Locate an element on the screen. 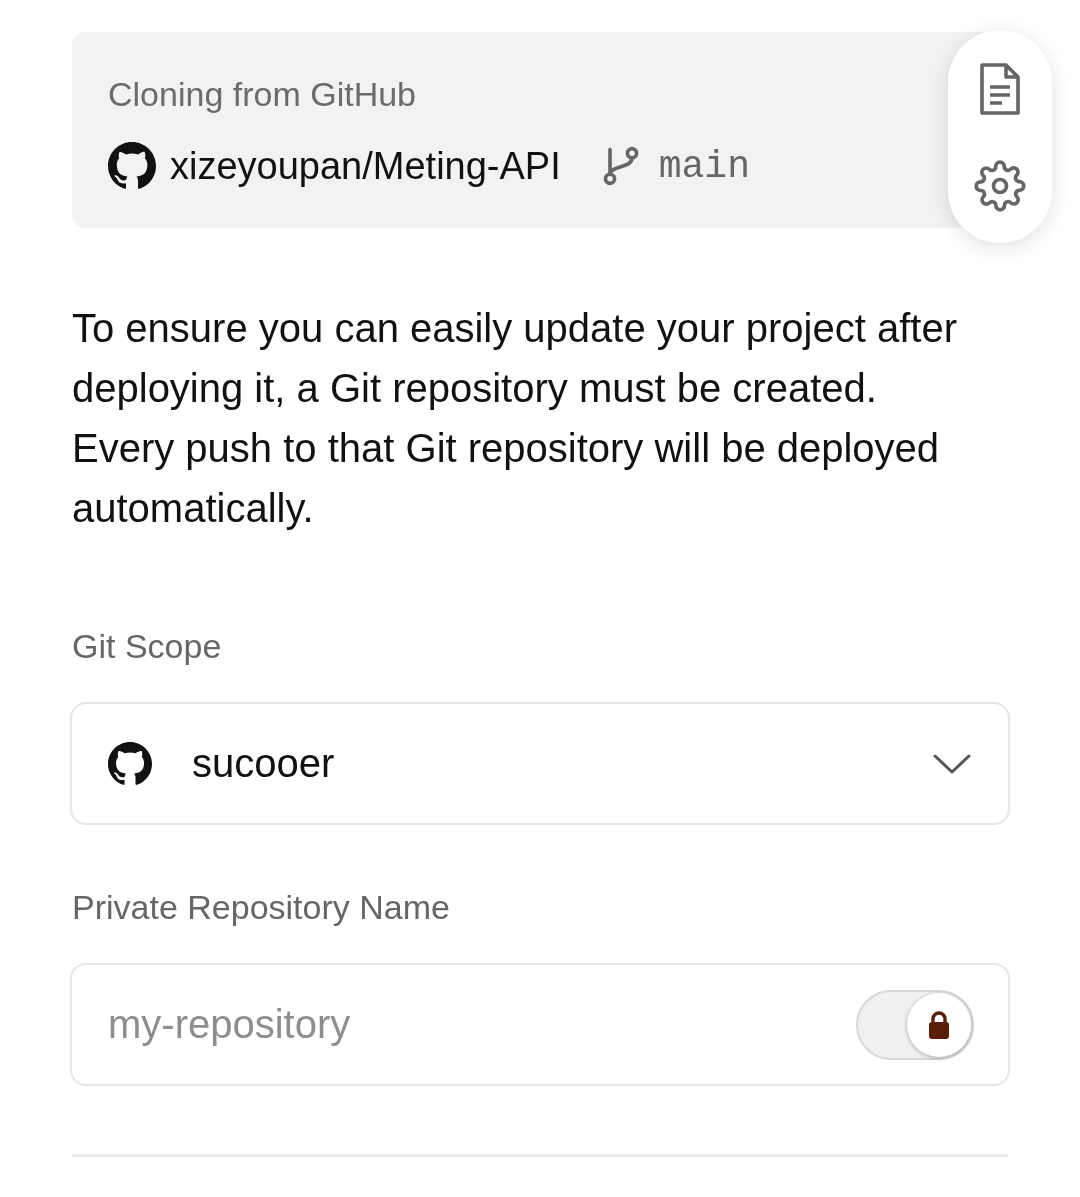  repository-name-field: my-repository is located at coordinates (540, 1024).